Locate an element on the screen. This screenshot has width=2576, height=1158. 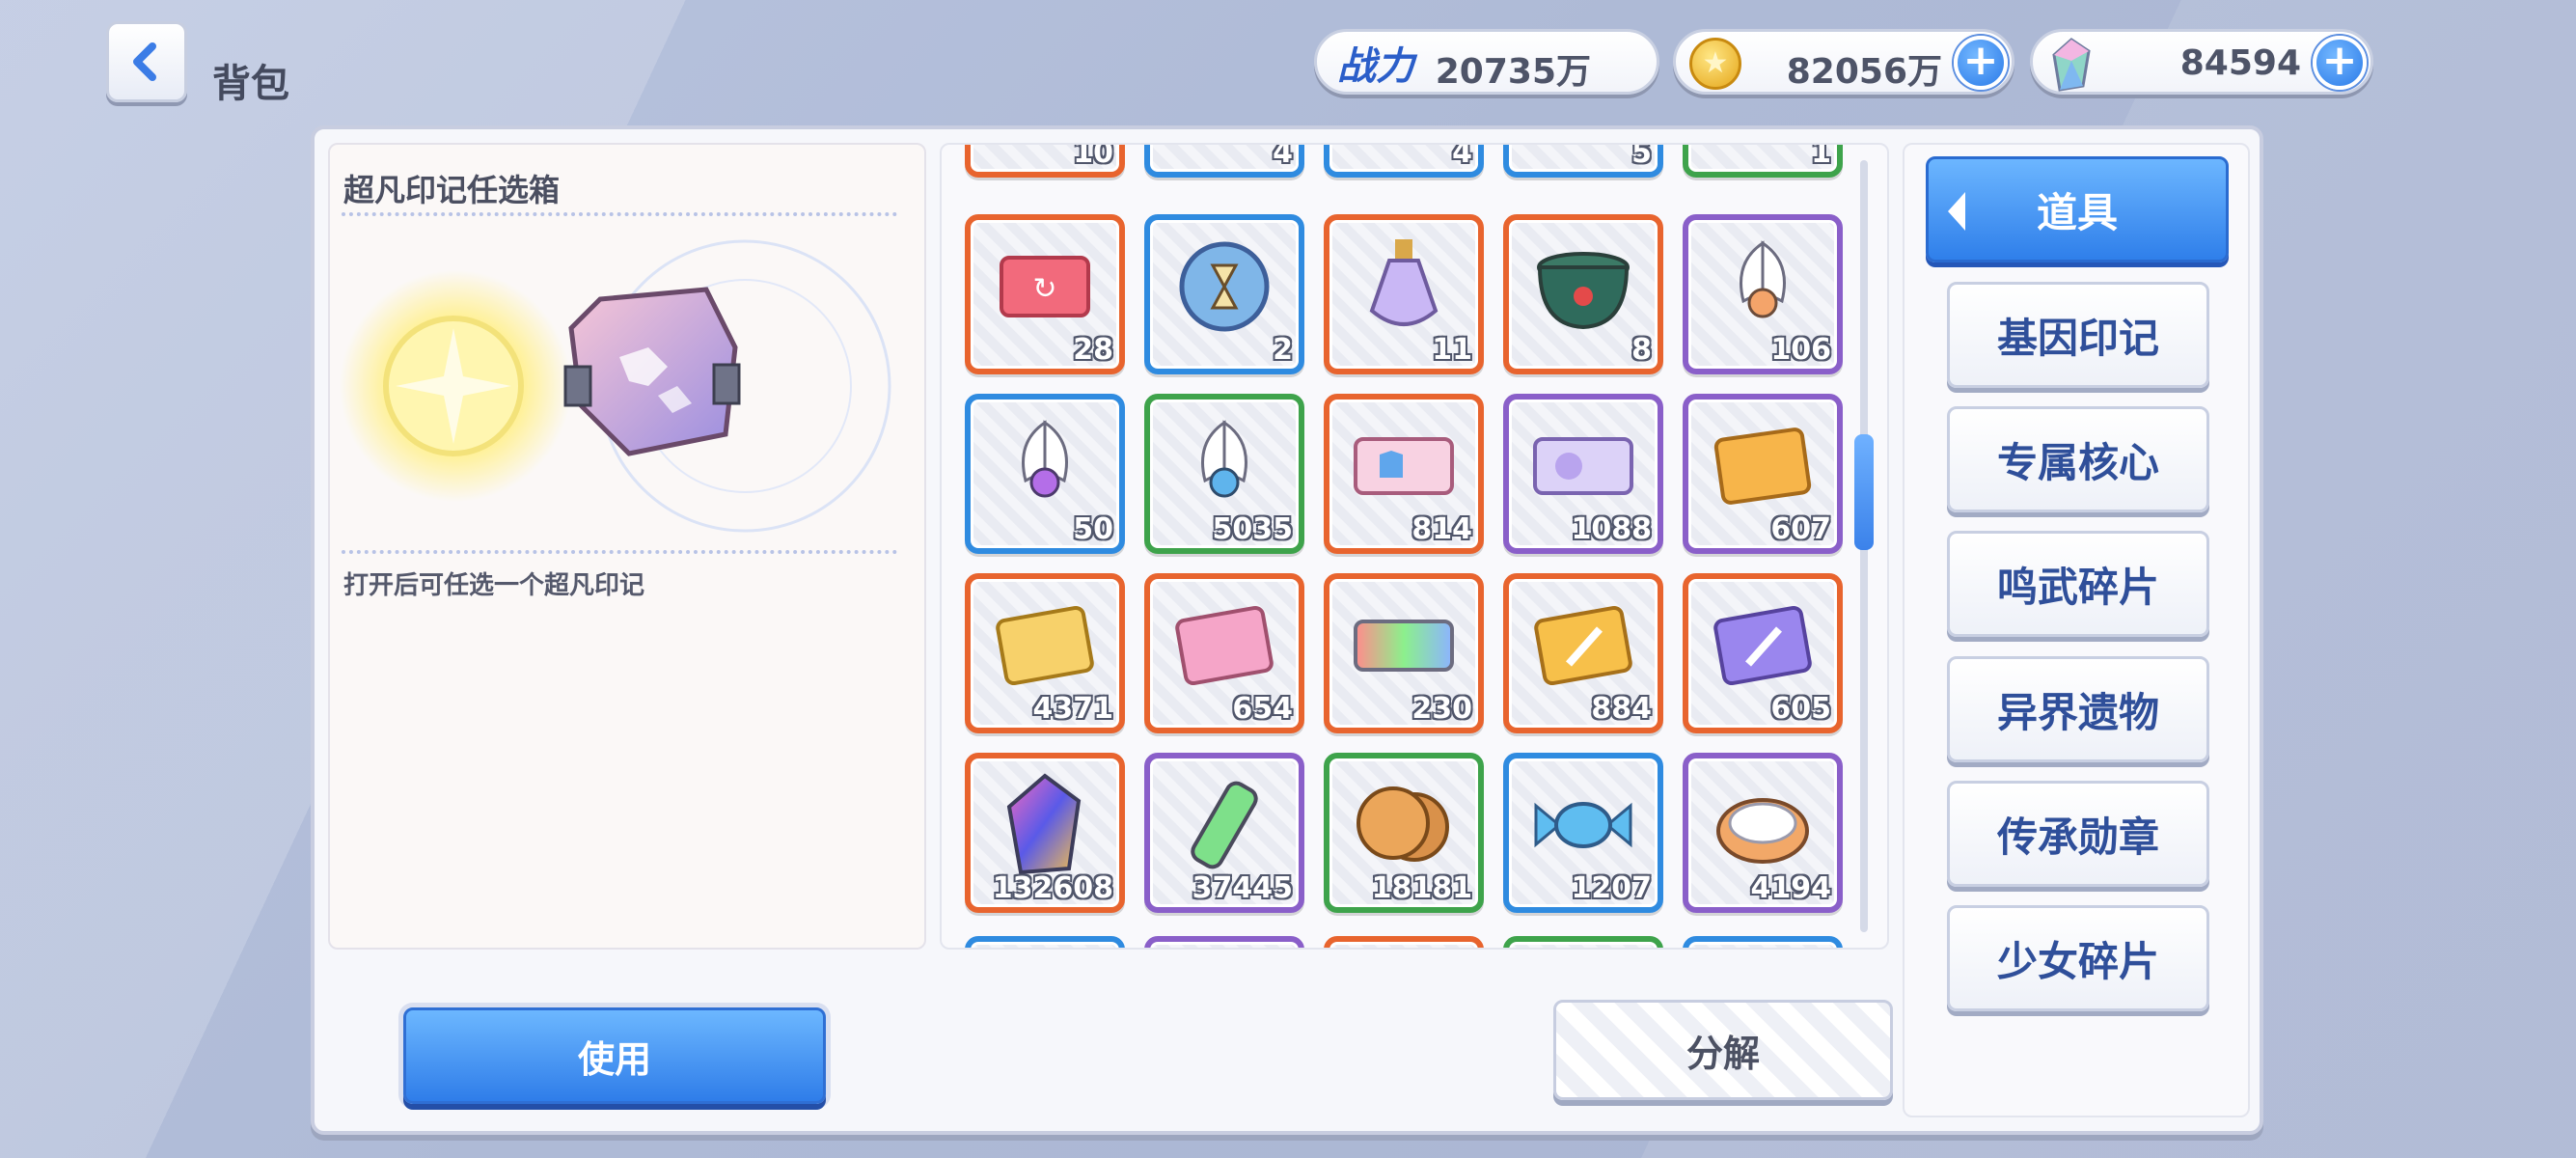
item-slot: 8 is located at coordinates (1583, 294).